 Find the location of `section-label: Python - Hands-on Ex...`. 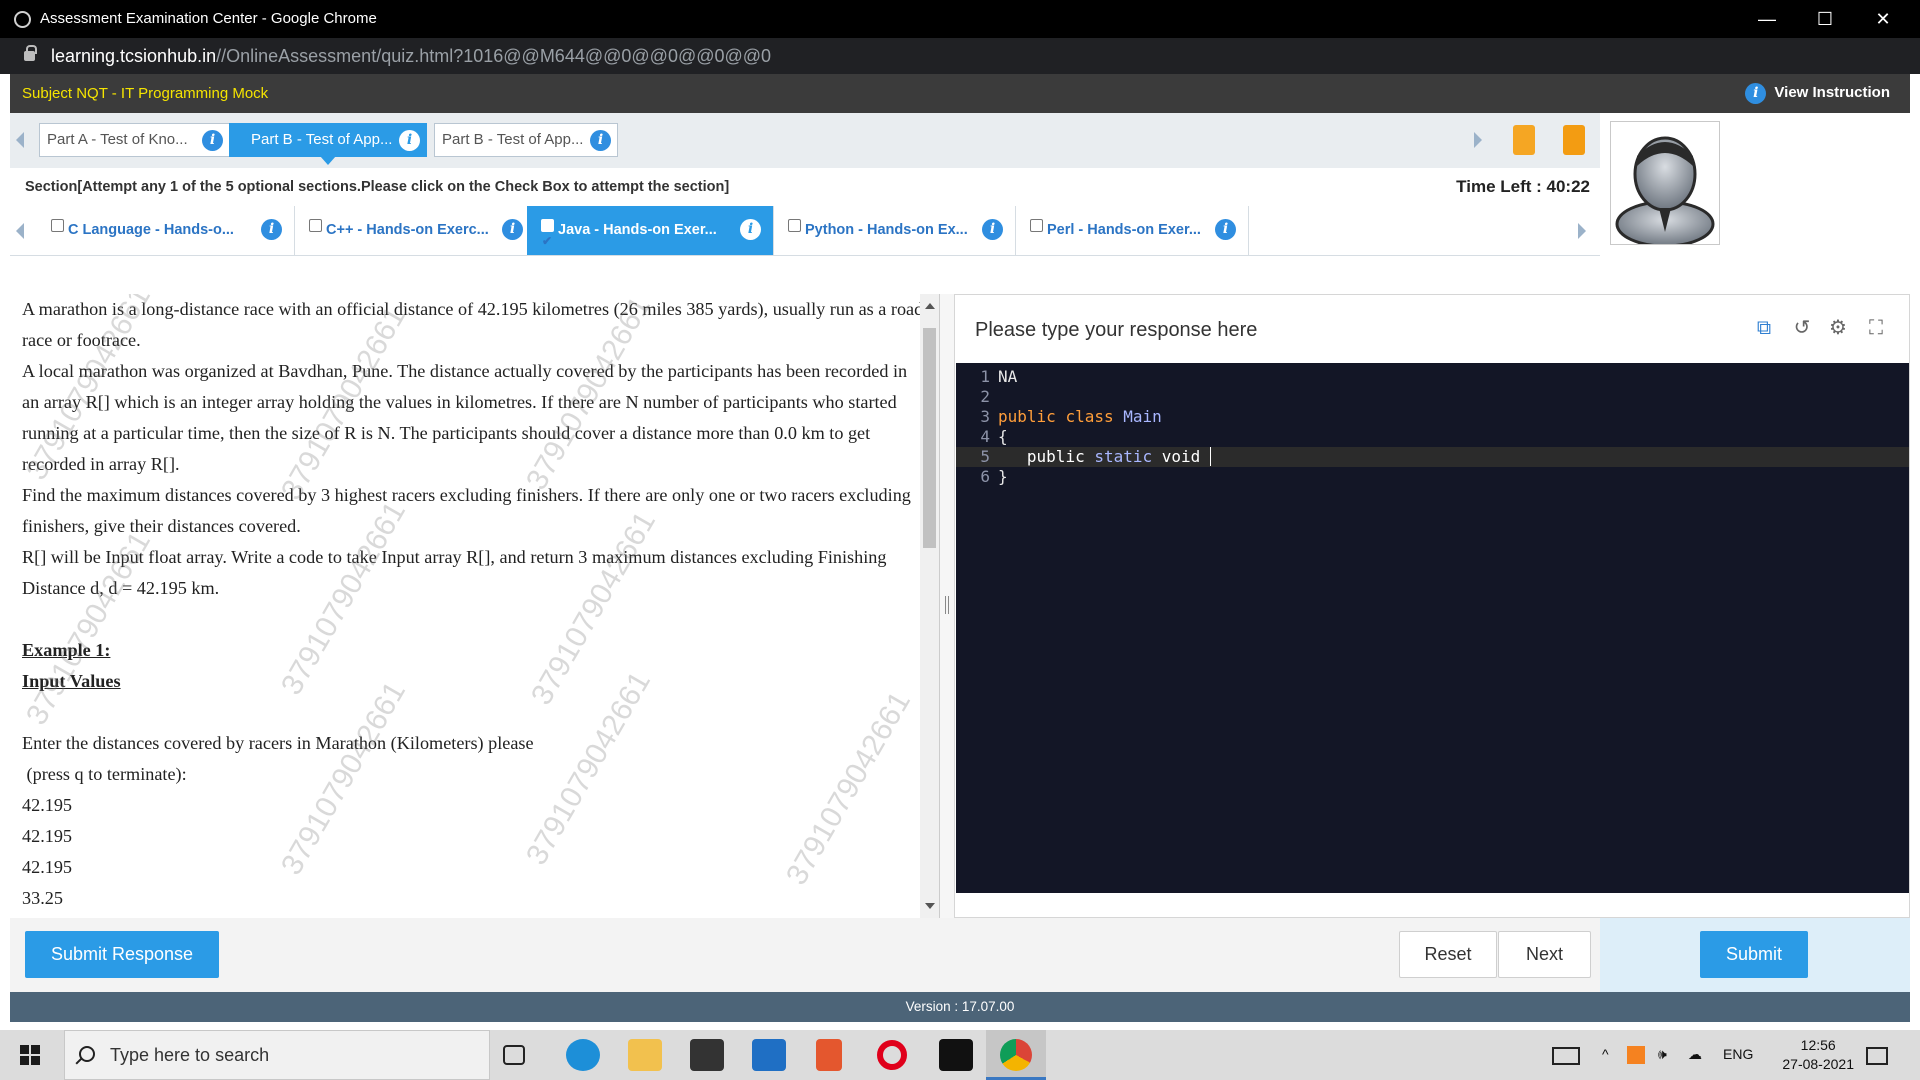

section-label: Python - Hands-on Ex... is located at coordinates (886, 230).